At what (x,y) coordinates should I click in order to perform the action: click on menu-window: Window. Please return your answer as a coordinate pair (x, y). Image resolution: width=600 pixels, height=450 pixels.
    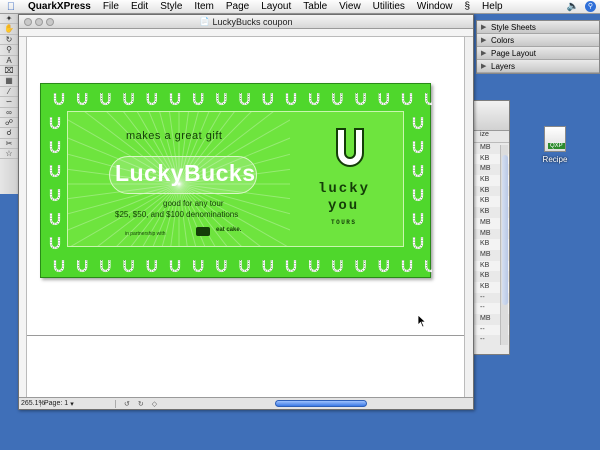
    Looking at the image, I should click on (435, 6).